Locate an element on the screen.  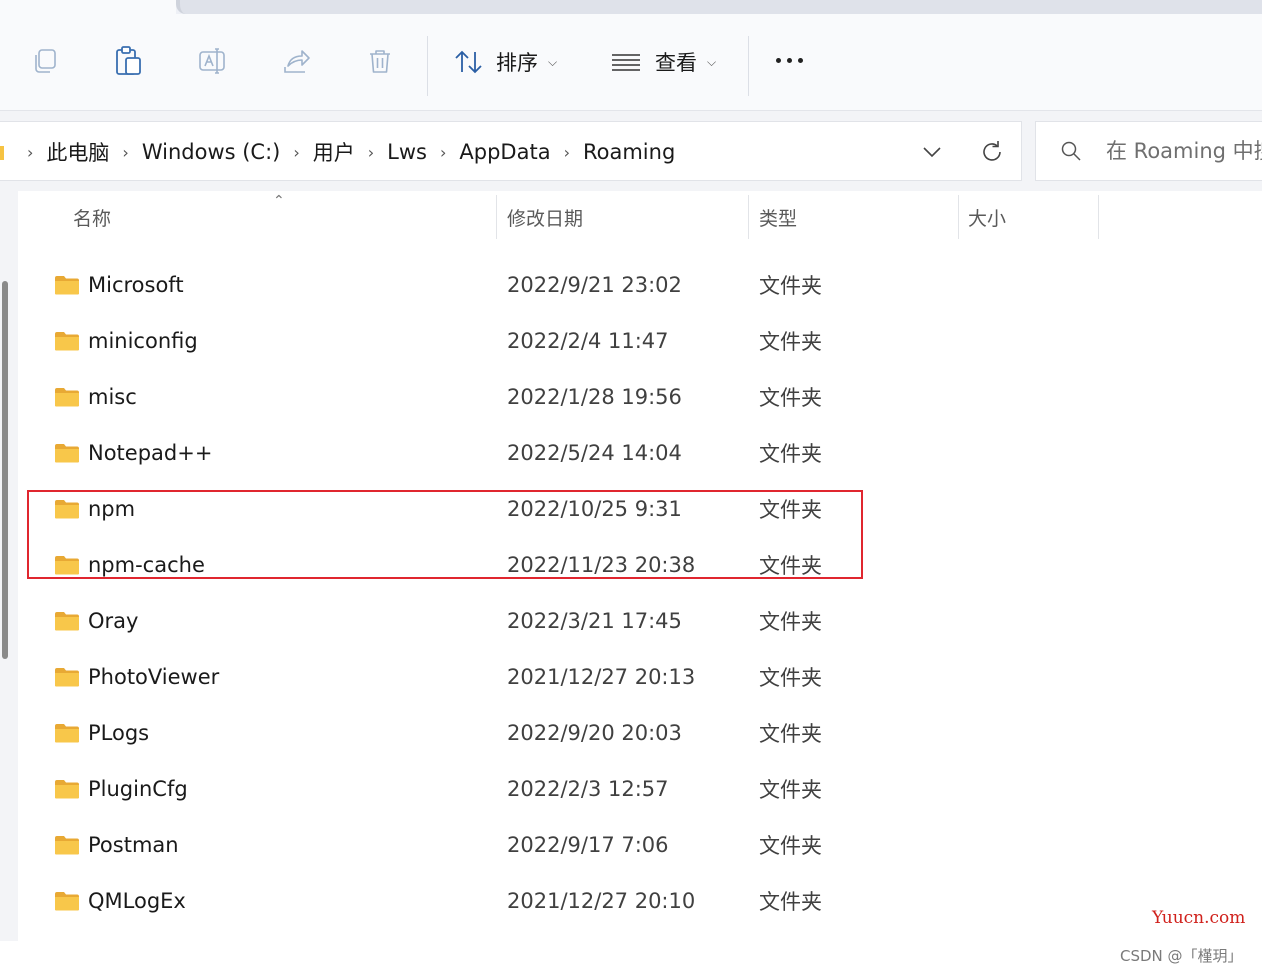
file-row: QMLogEx 2021/12/27 20:10 文件夹 is located at coordinates (640, 901).